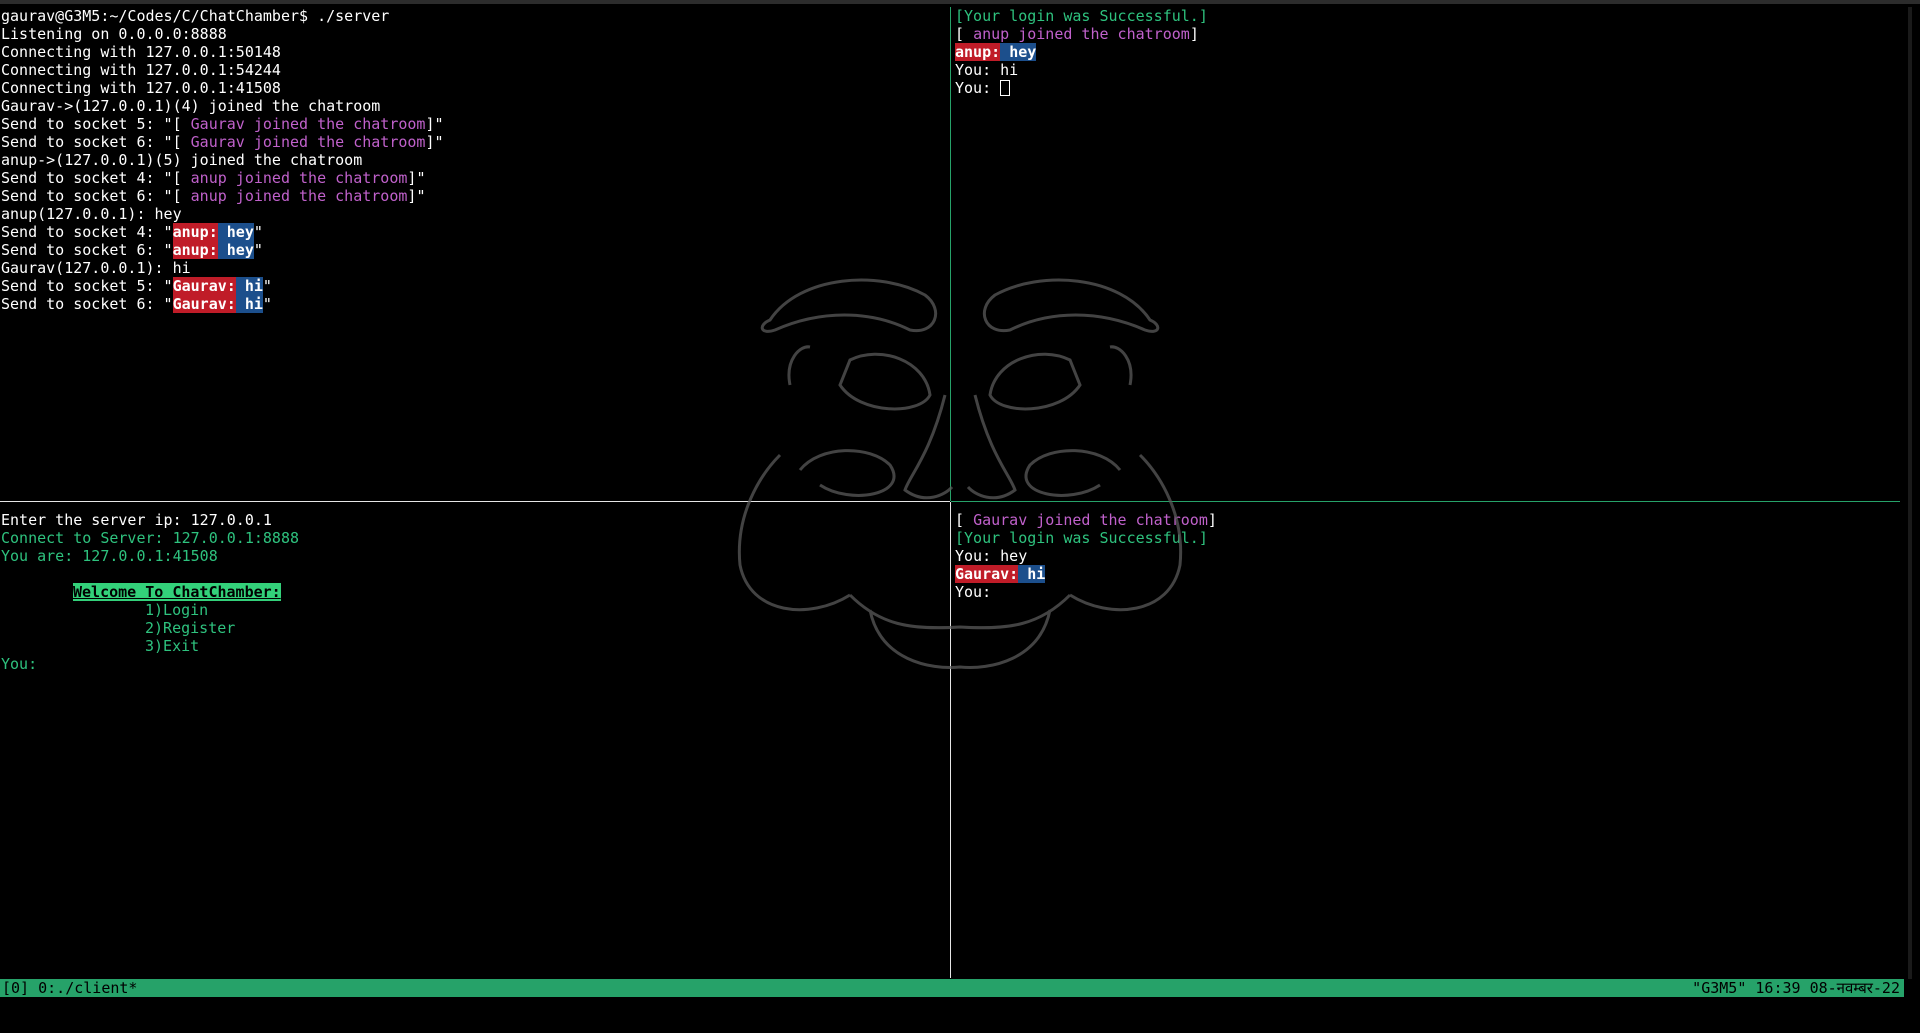 Image resolution: width=1920 pixels, height=1033 pixels. What do you see at coordinates (69, 988) in the screenshot?
I see `window-list: [0] 0:./client*` at bounding box center [69, 988].